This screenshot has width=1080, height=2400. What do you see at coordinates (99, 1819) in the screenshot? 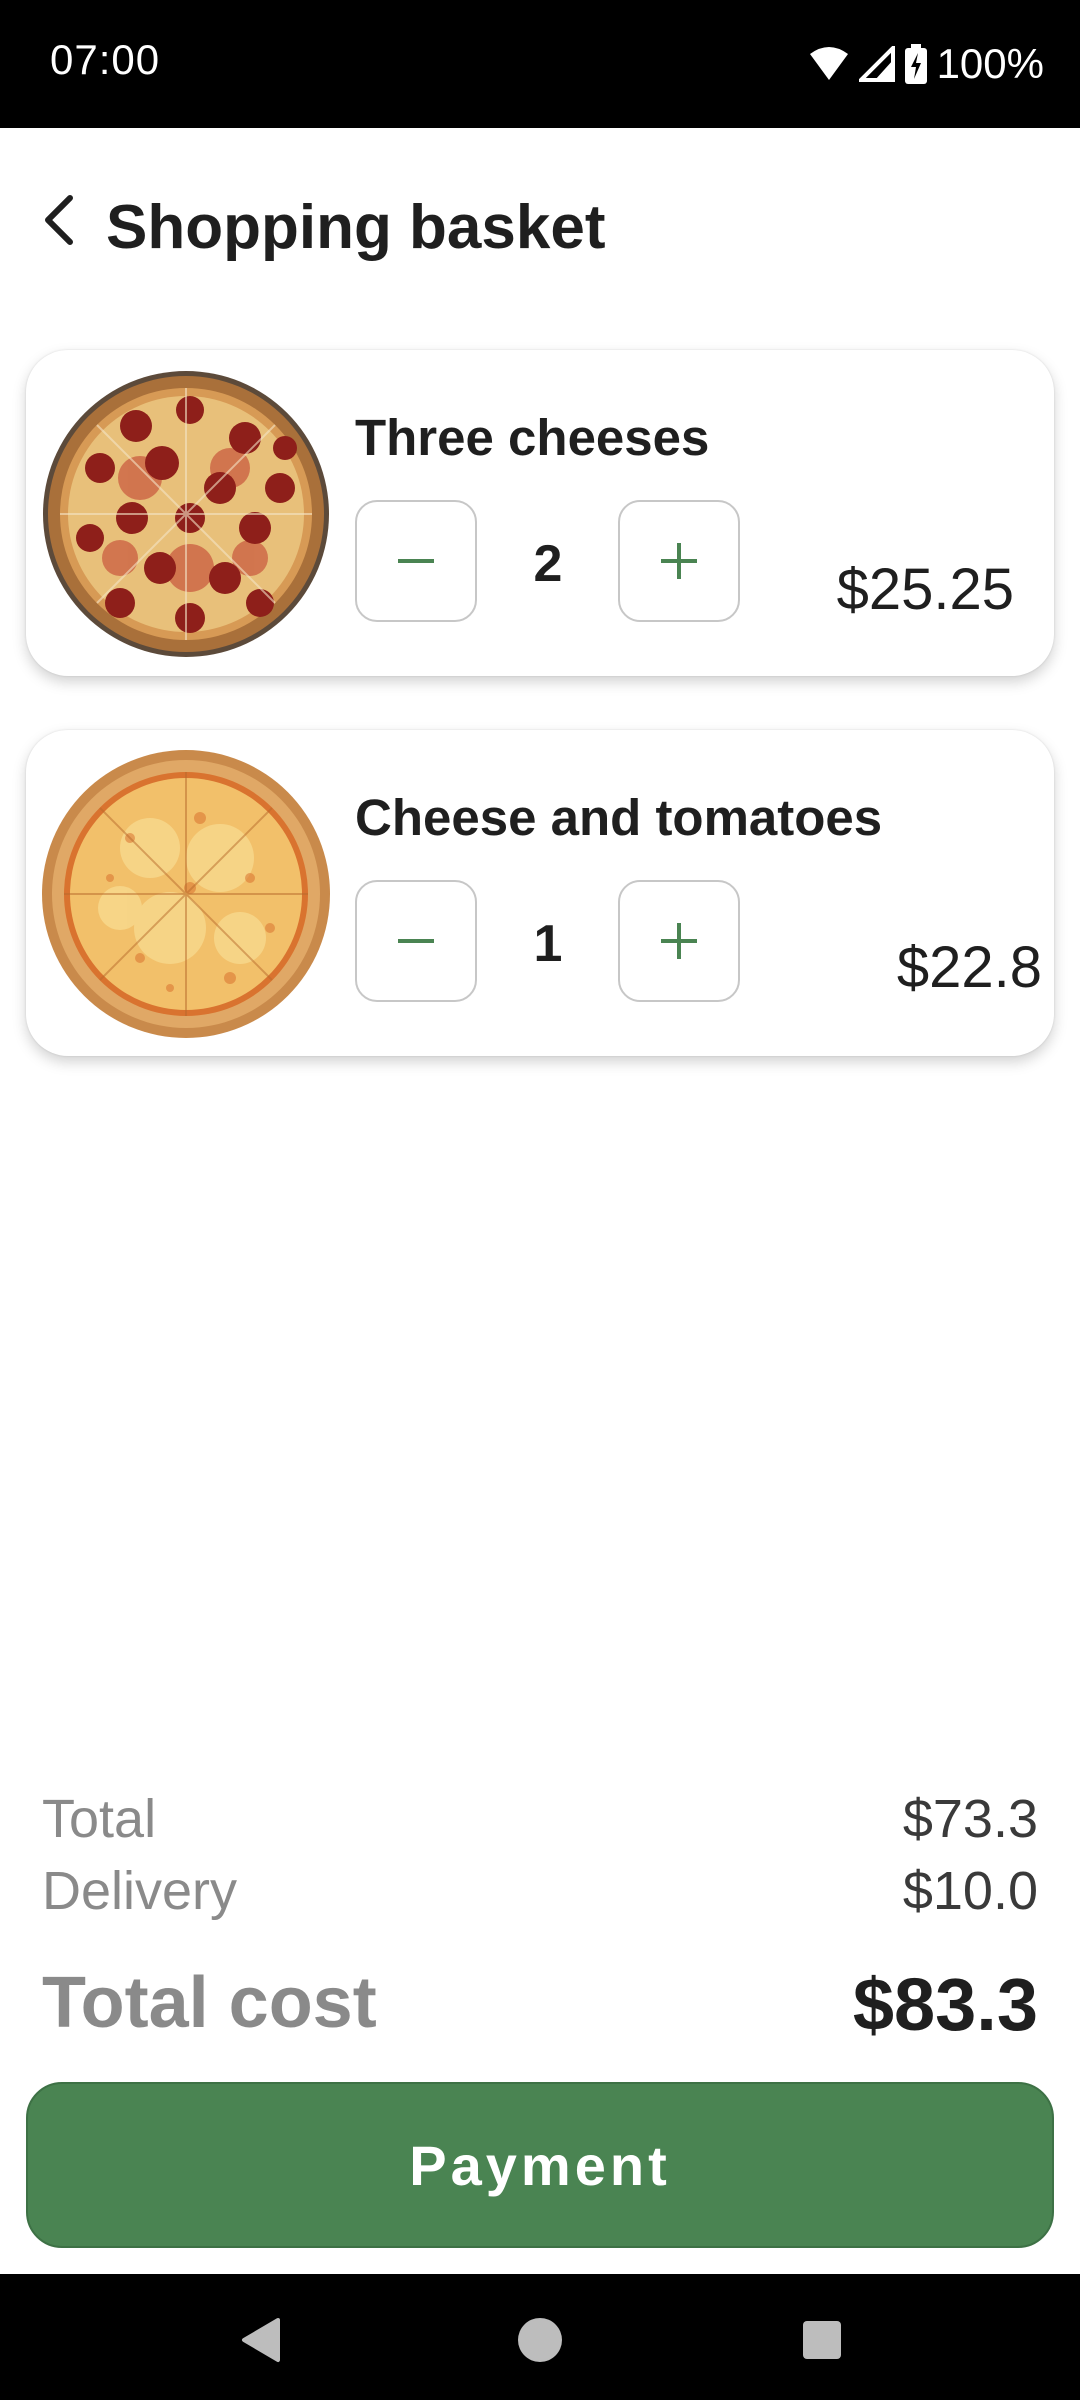
I see `total-label: Total` at bounding box center [99, 1819].